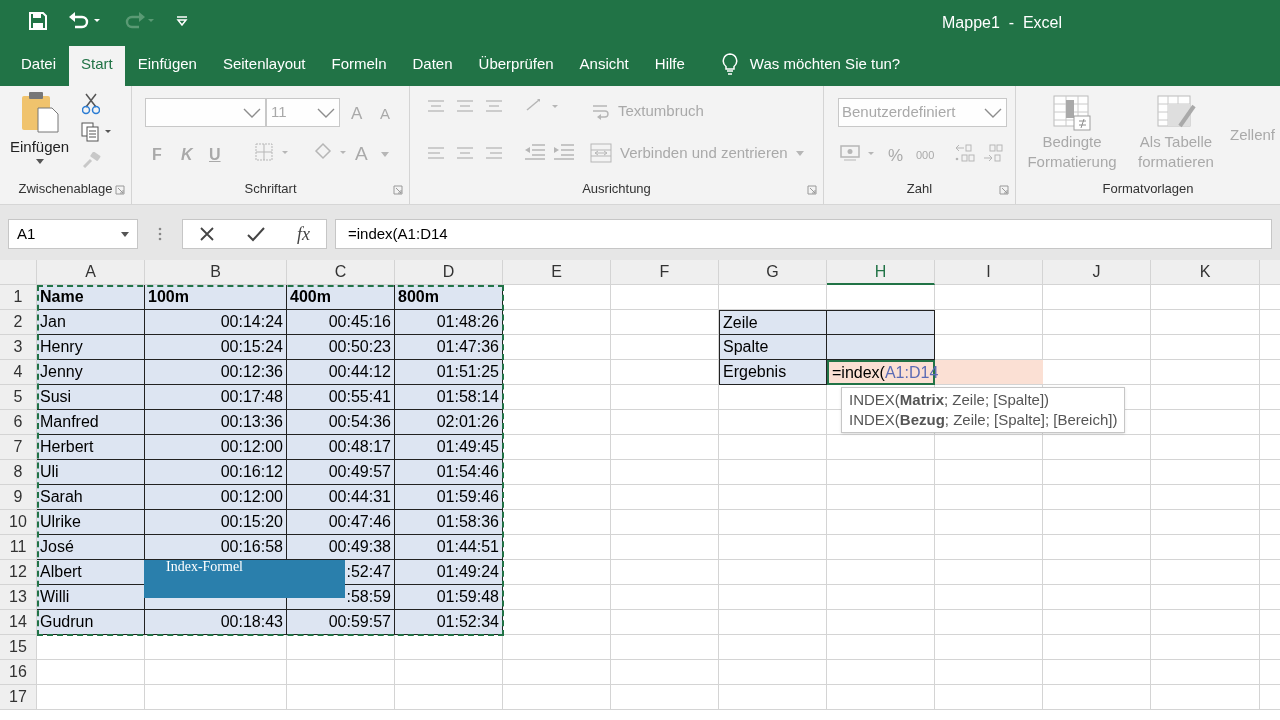 The height and width of the screenshot is (720, 1280). I want to click on table-cell: Gudrun, so click(91, 622).